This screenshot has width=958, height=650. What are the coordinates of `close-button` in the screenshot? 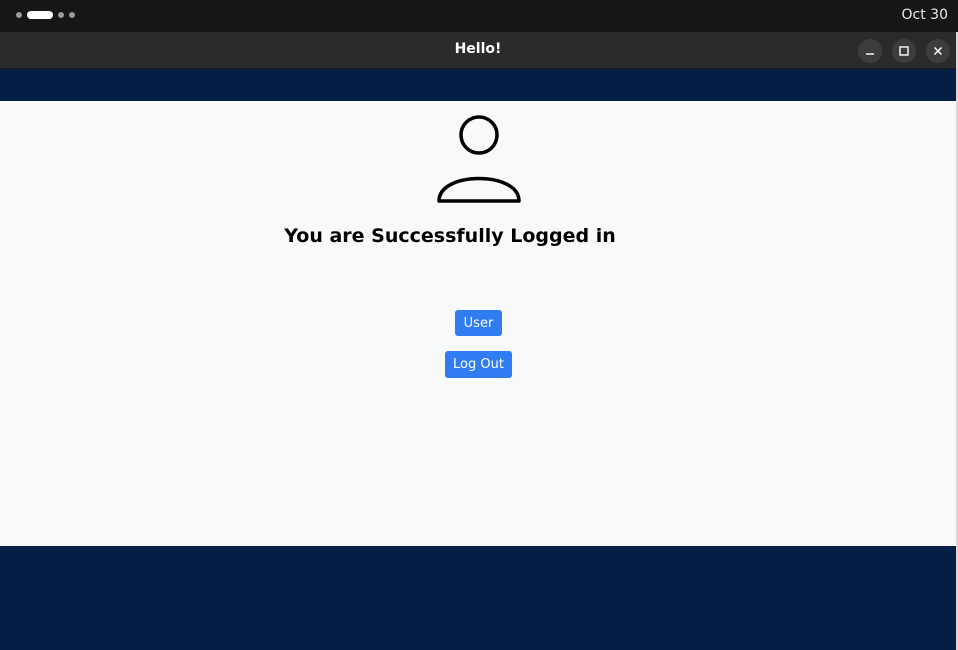 It's located at (938, 51).